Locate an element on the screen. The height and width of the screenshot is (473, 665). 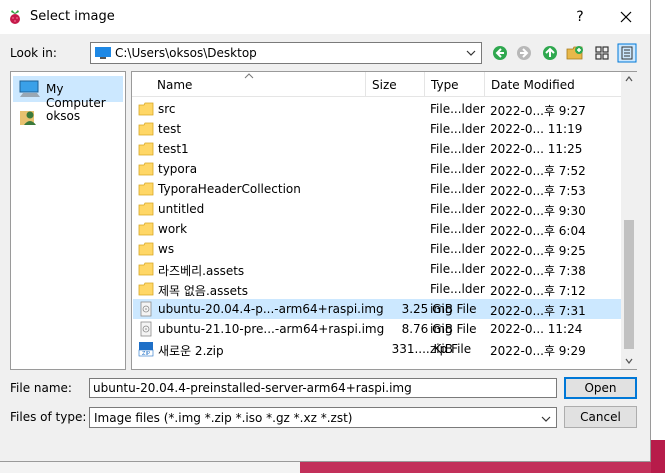
file-row: src File...lder 2022-0...후 9:27 is located at coordinates (377, 109).